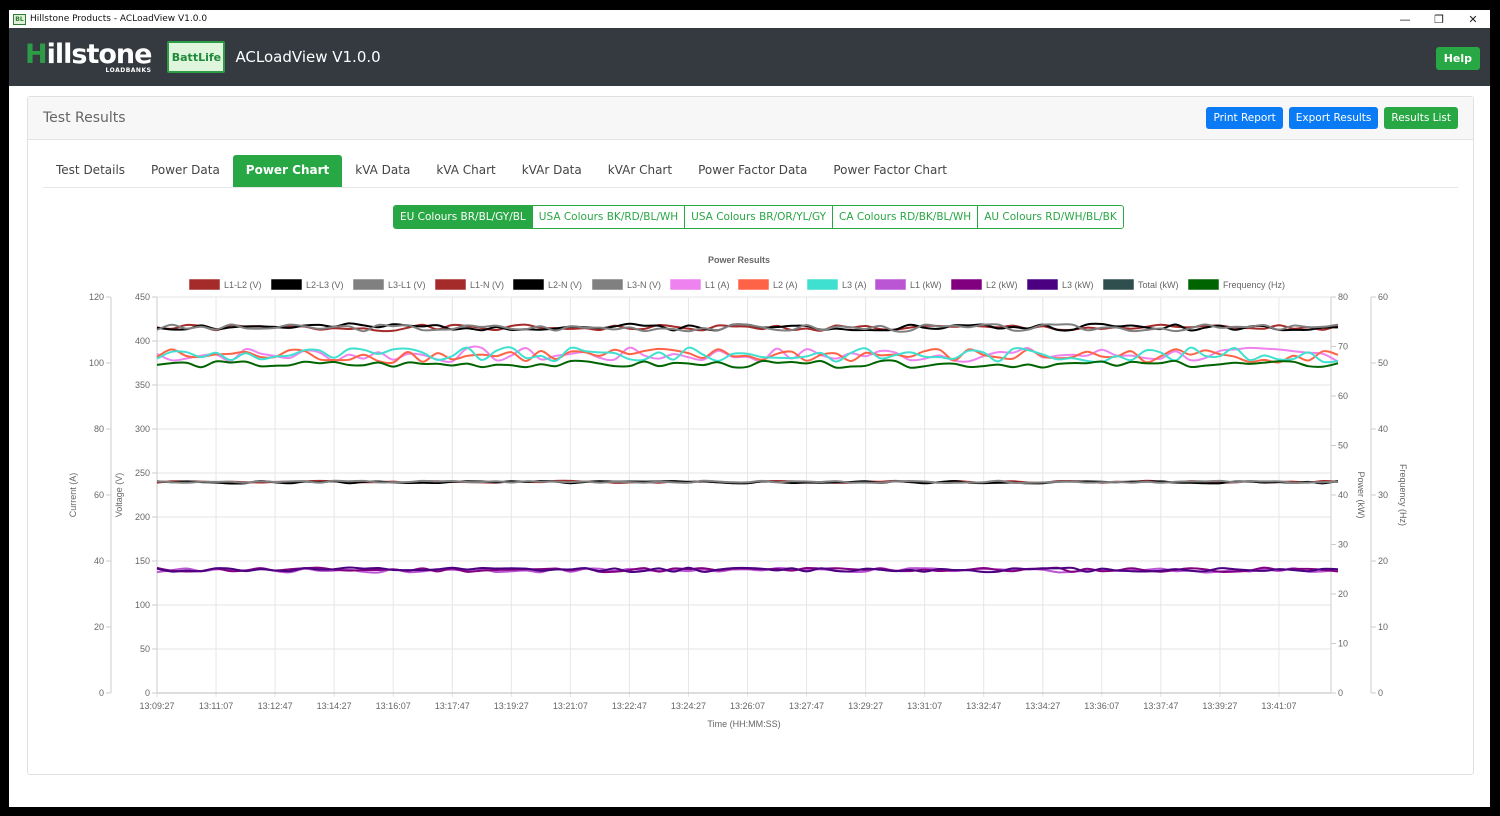 This screenshot has height=816, width=1500. I want to click on usa-colours-br-button: USA Colours BR/OR/YL/GY, so click(758, 217).